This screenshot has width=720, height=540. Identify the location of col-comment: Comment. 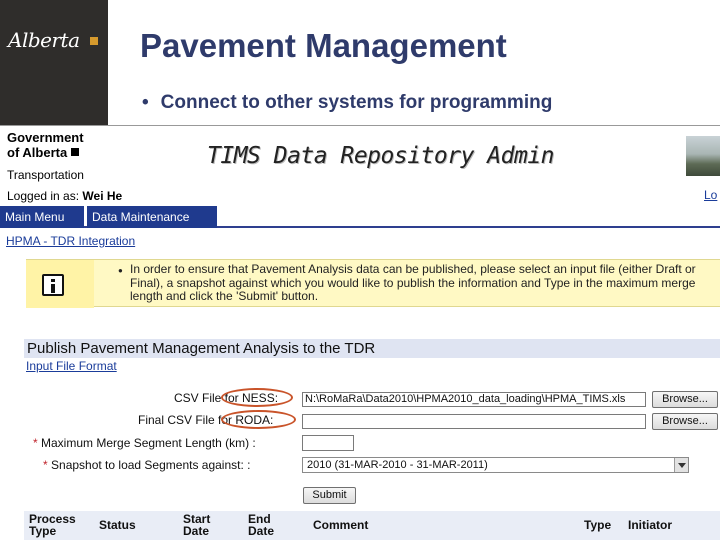
(340, 525).